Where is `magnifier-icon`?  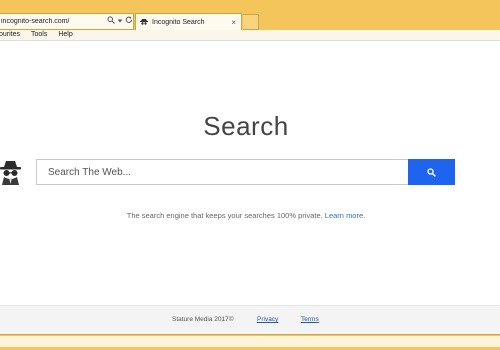 magnifier-icon is located at coordinates (431, 172).